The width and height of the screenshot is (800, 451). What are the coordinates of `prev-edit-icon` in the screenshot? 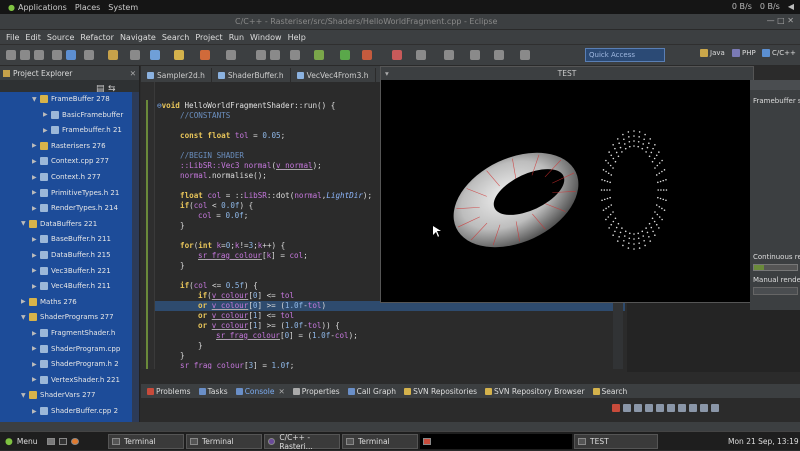 It's located at (449, 55).